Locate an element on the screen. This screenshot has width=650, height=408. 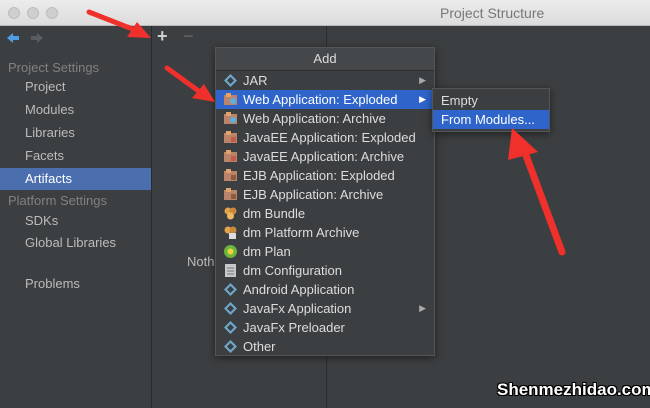
menu-item-label: EJB Application: Exploded is located at coordinates (319, 175).